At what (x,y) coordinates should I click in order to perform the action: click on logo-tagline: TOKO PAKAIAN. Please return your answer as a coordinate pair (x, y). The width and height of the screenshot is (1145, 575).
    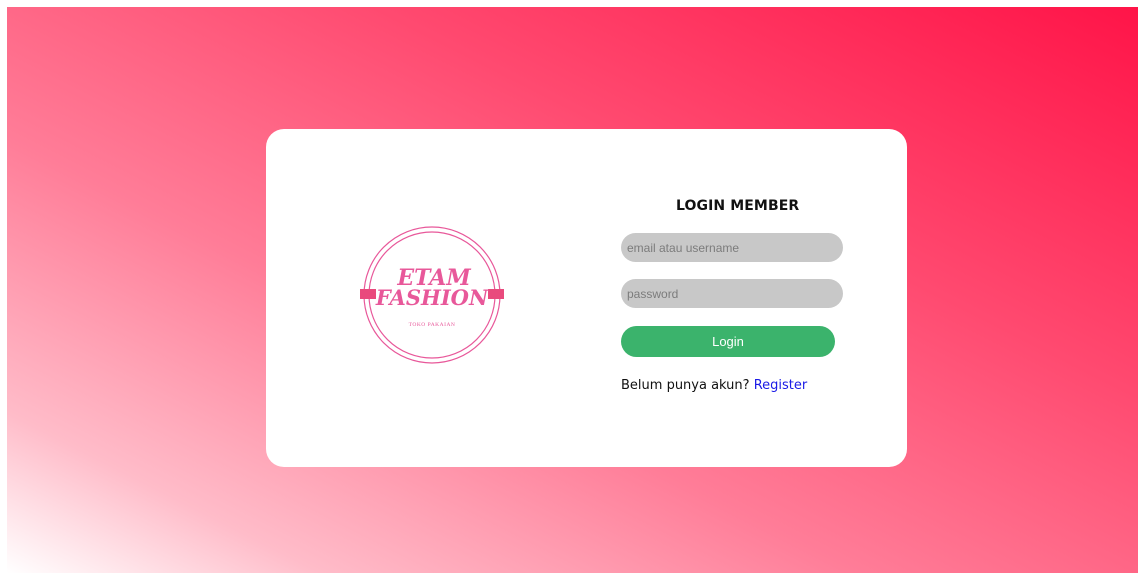
    Looking at the image, I should click on (432, 325).